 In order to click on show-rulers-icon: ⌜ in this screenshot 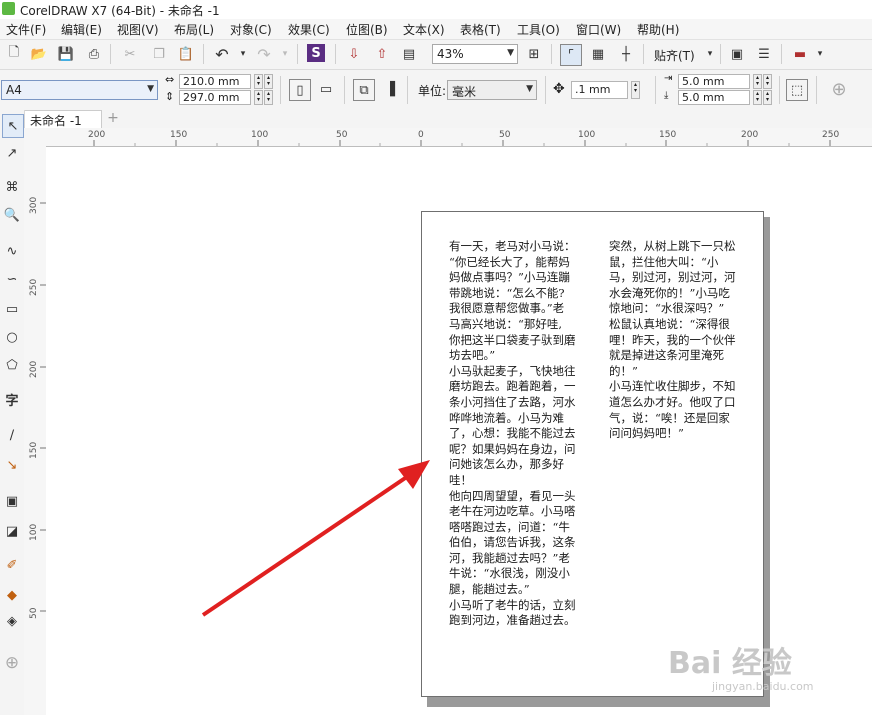, I will do `click(571, 55)`.